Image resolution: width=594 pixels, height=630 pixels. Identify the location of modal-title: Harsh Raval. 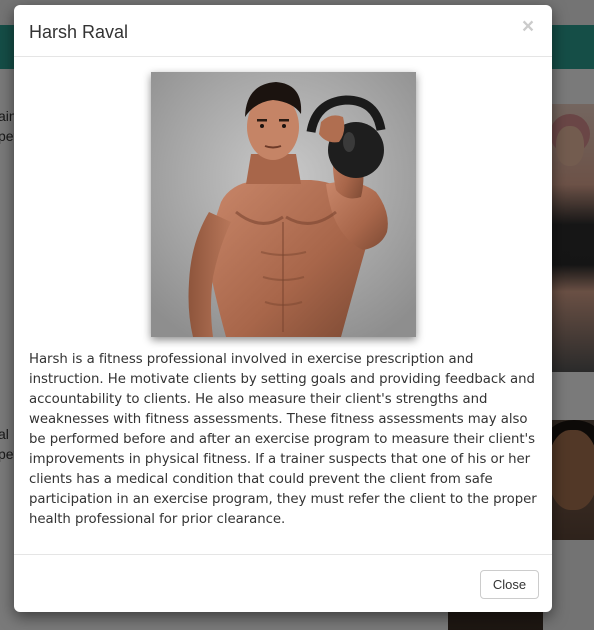
(79, 32).